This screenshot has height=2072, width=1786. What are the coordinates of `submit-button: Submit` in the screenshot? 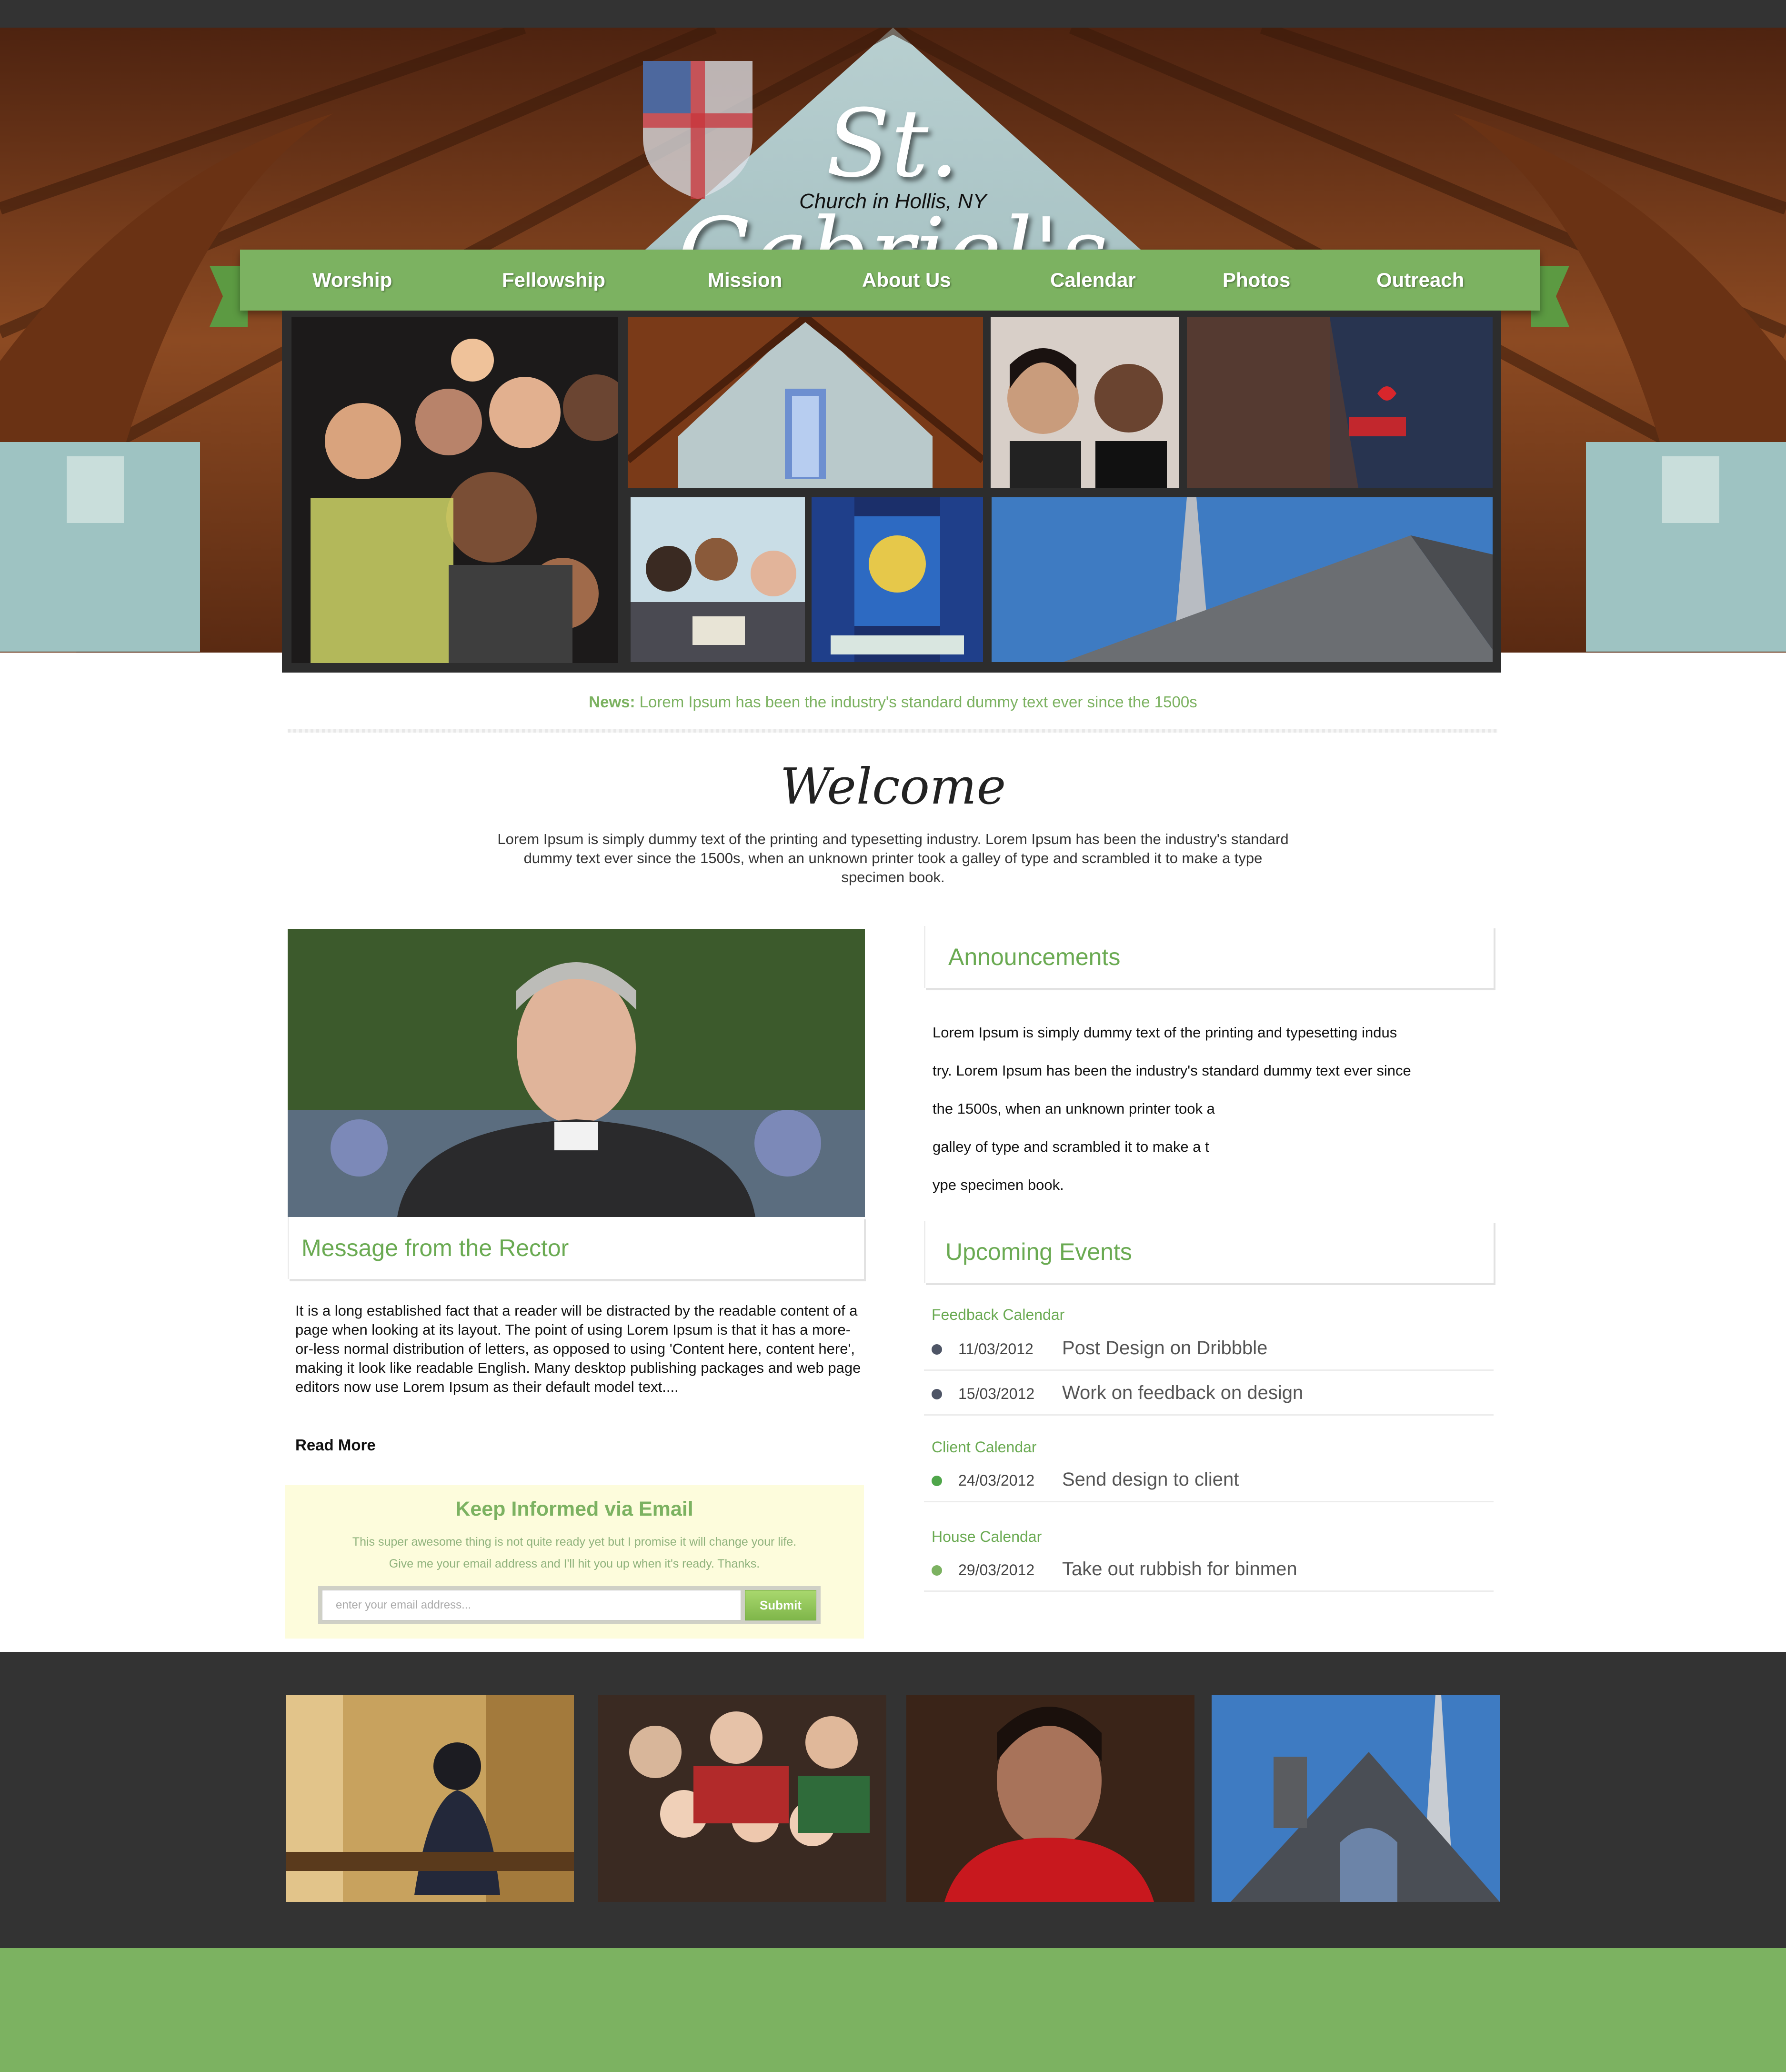 It's located at (780, 1605).